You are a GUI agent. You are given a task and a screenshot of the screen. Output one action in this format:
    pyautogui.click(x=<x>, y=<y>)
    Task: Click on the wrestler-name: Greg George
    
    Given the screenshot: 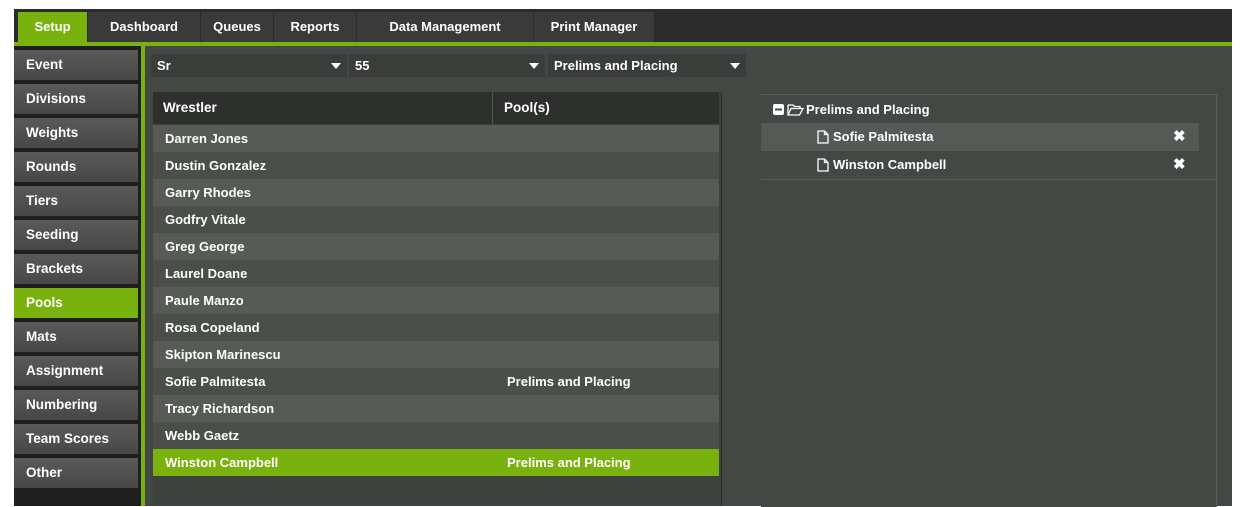 What is the action you would take?
    pyautogui.click(x=205, y=246)
    